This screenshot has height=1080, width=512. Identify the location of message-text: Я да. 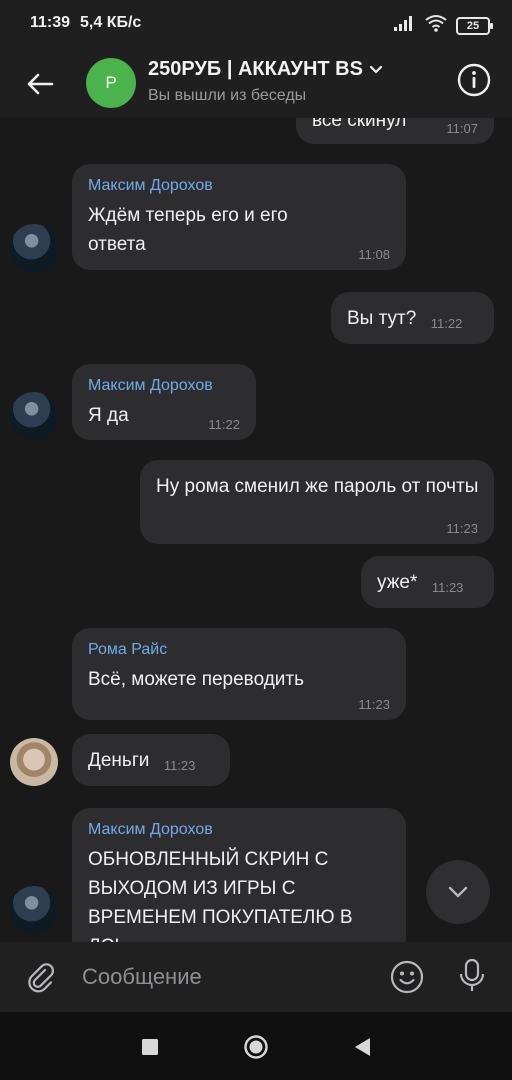
(108, 415).